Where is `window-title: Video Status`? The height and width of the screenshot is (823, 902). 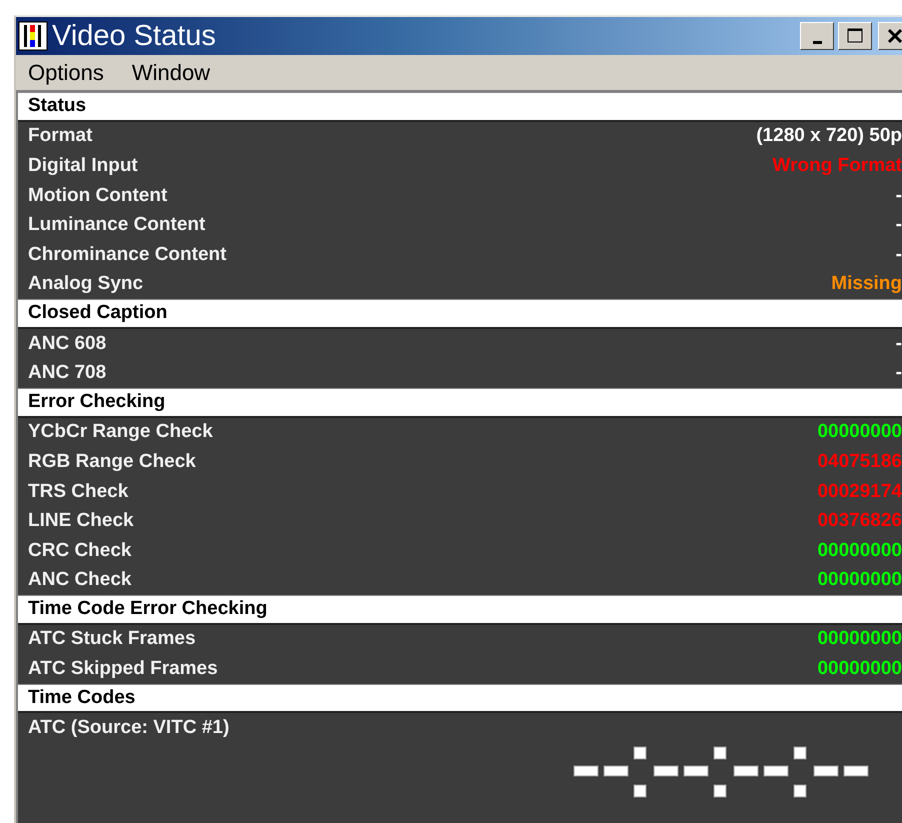
window-title: Video Status is located at coordinates (134, 36).